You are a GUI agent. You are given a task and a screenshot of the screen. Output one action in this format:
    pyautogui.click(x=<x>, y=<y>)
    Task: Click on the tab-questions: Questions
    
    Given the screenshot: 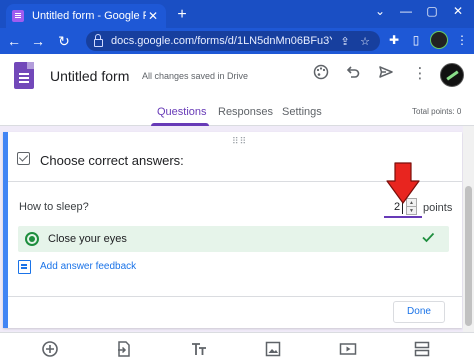 What is the action you would take?
    pyautogui.click(x=182, y=112)
    